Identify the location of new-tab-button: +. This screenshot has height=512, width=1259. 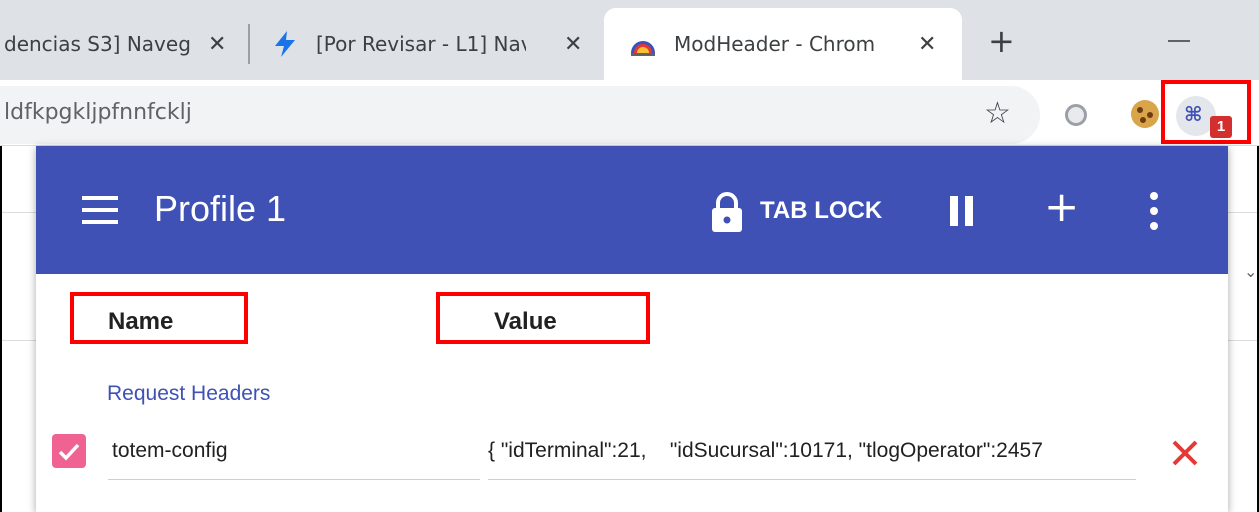
(1001, 41).